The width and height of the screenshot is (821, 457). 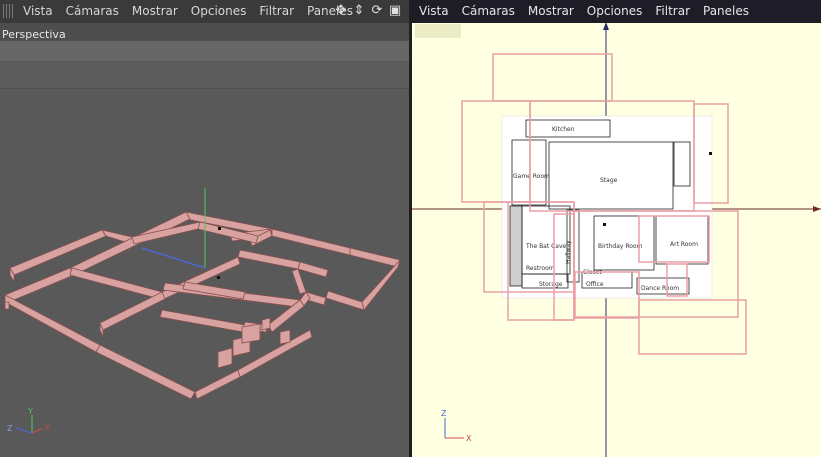 I want to click on label-restroom: Restroom, so click(x=540, y=268).